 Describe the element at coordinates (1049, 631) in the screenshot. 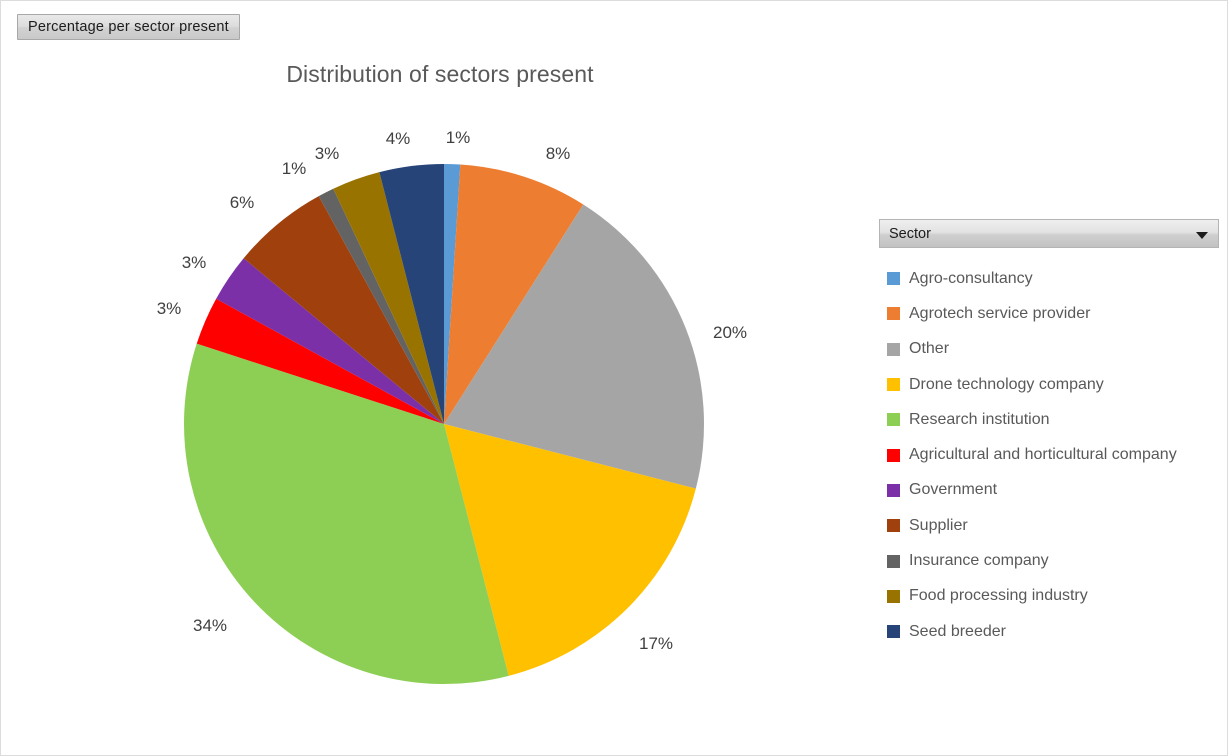

I see `legend-item: Seed breeder` at that location.